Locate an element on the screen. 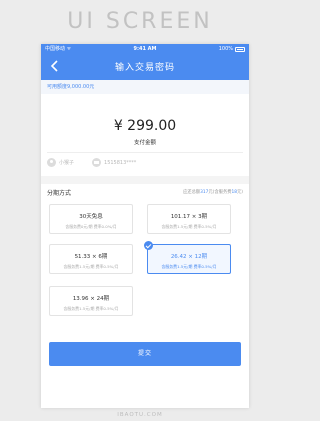 The image size is (320, 421). installment-option-30day: 30天免息 含服务费0元/期 费率0.0%/月 is located at coordinates (91, 219).